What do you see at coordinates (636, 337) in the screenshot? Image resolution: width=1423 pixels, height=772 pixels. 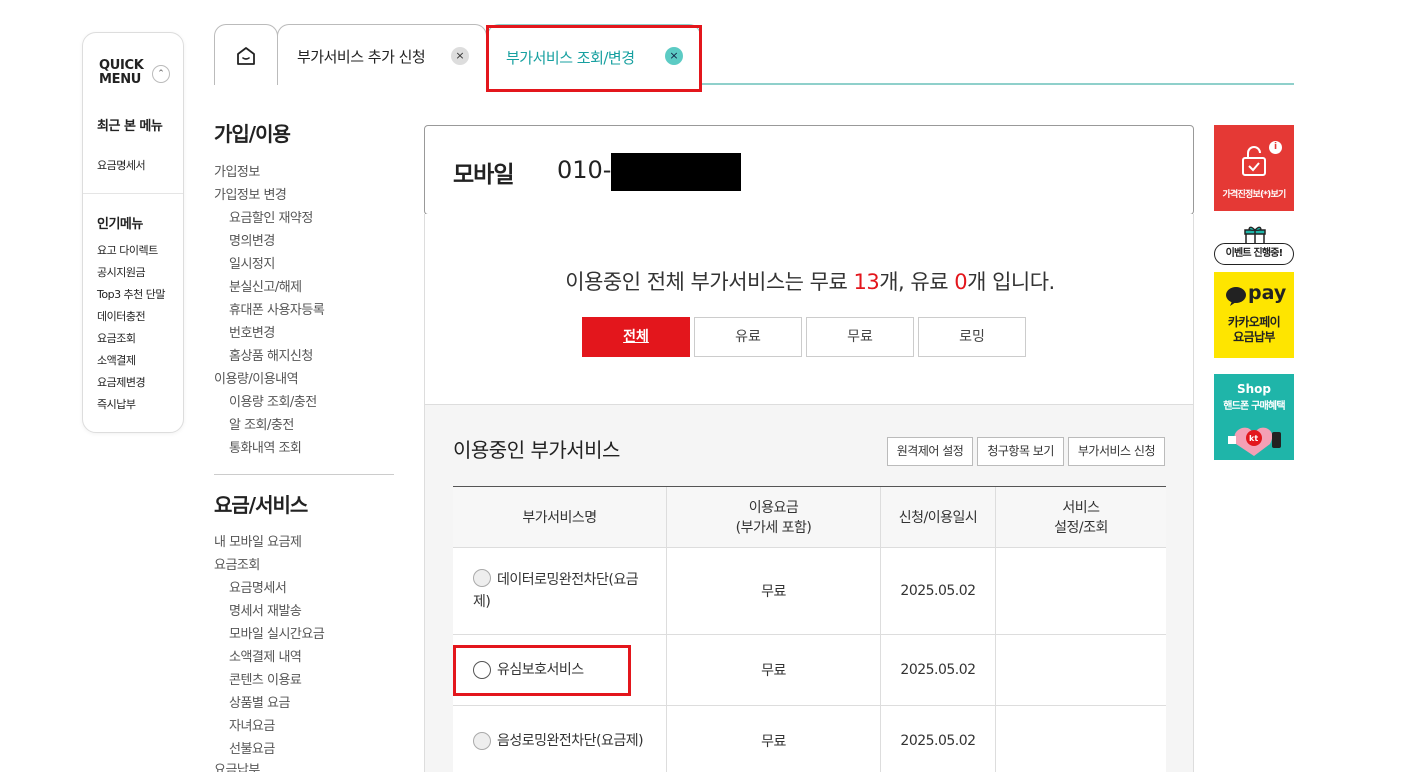 I see `filter-all-button: 전체` at bounding box center [636, 337].